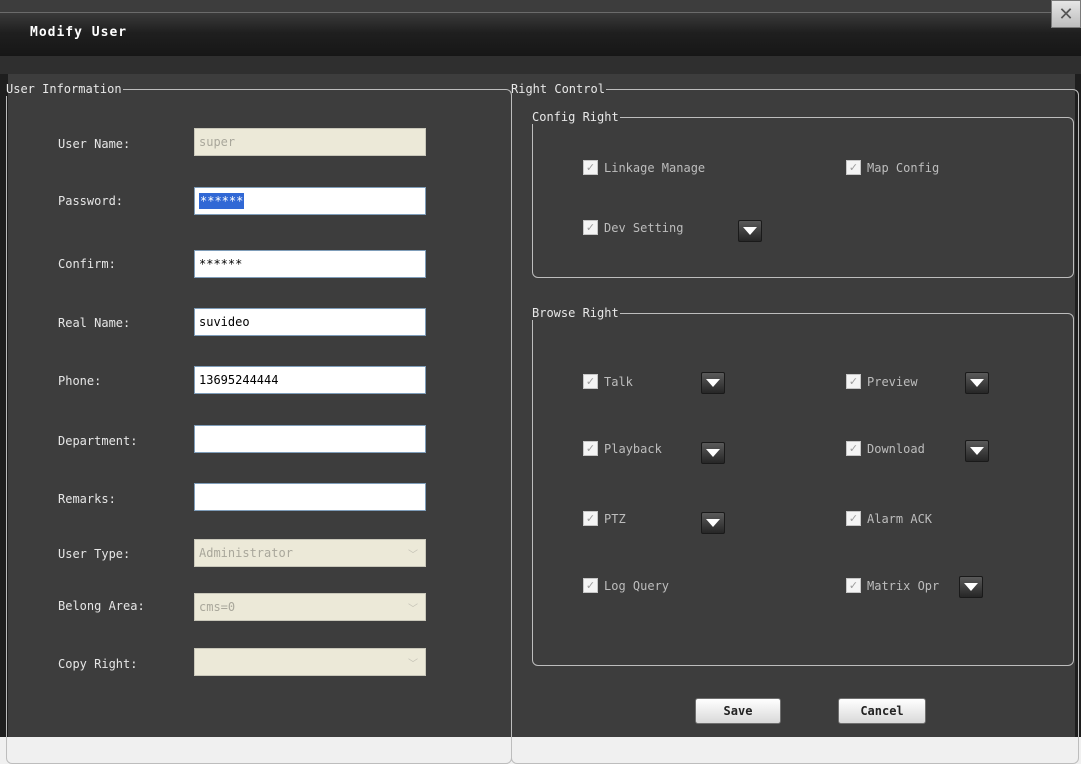 The width and height of the screenshot is (1081, 764). I want to click on playback-label: Playback, so click(633, 448).